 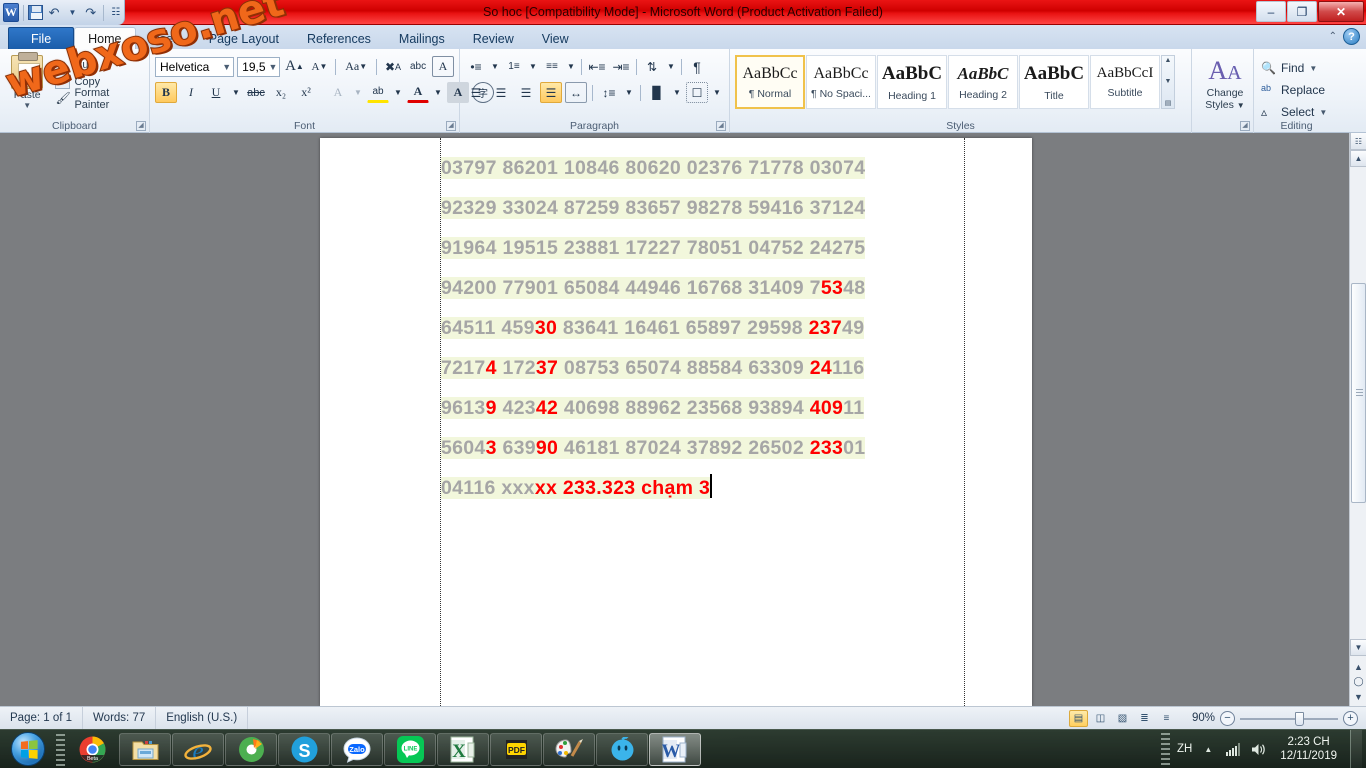 I want to click on page-indicator: Page: 1 of 1, so click(x=42, y=718).